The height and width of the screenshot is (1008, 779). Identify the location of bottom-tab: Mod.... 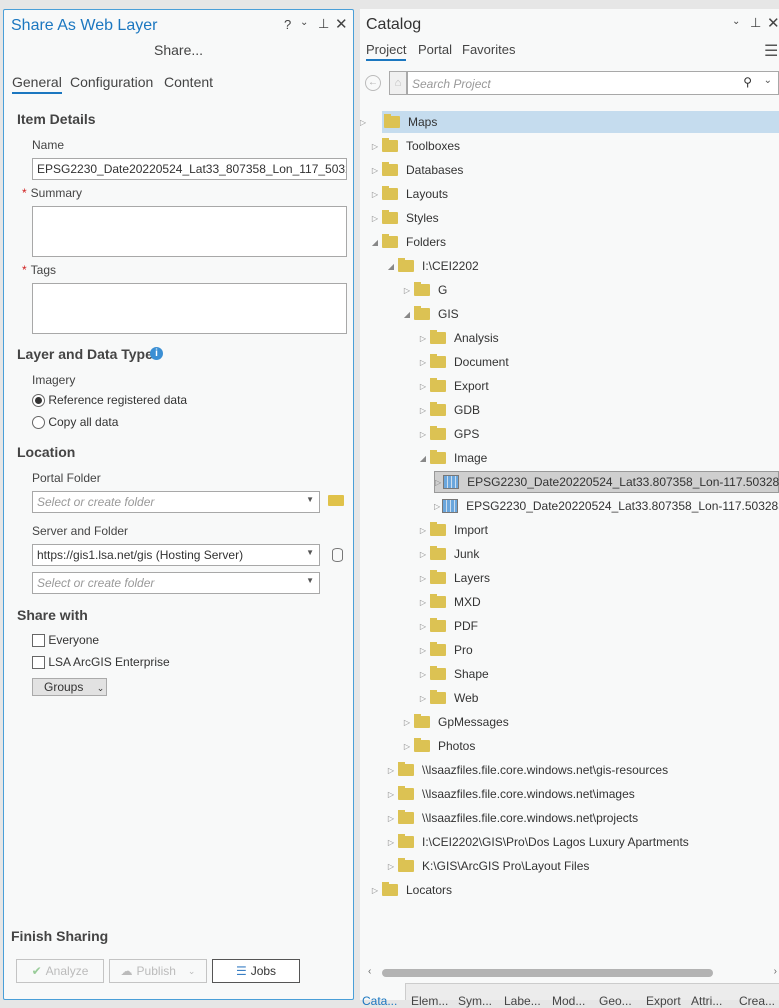
(568, 1001).